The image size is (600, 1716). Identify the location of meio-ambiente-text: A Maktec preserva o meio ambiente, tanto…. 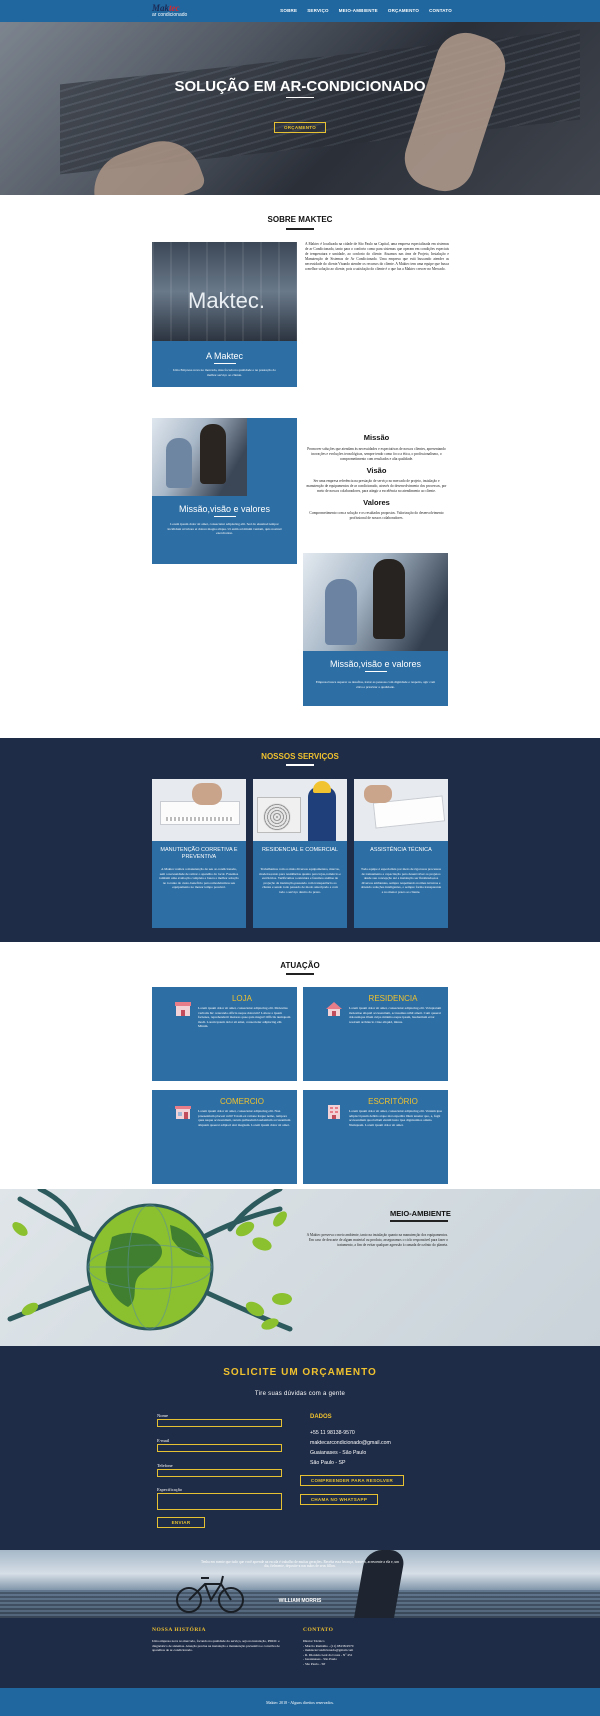
(377, 1240).